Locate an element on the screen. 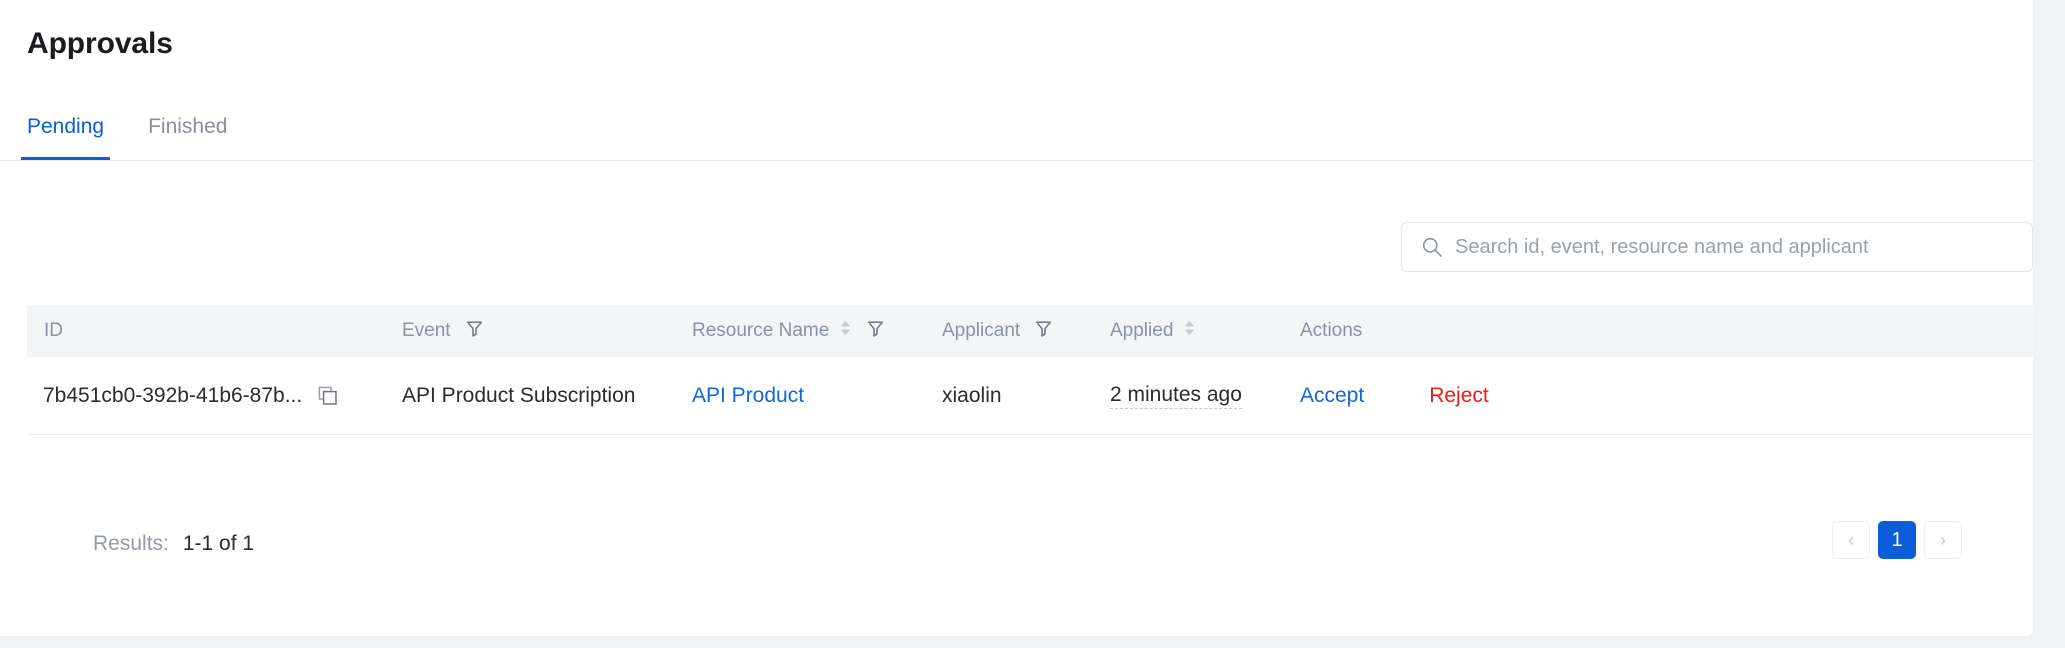 Image resolution: width=2065 pixels, height=648 pixels. tab-finished-label: Finished is located at coordinates (188, 126).